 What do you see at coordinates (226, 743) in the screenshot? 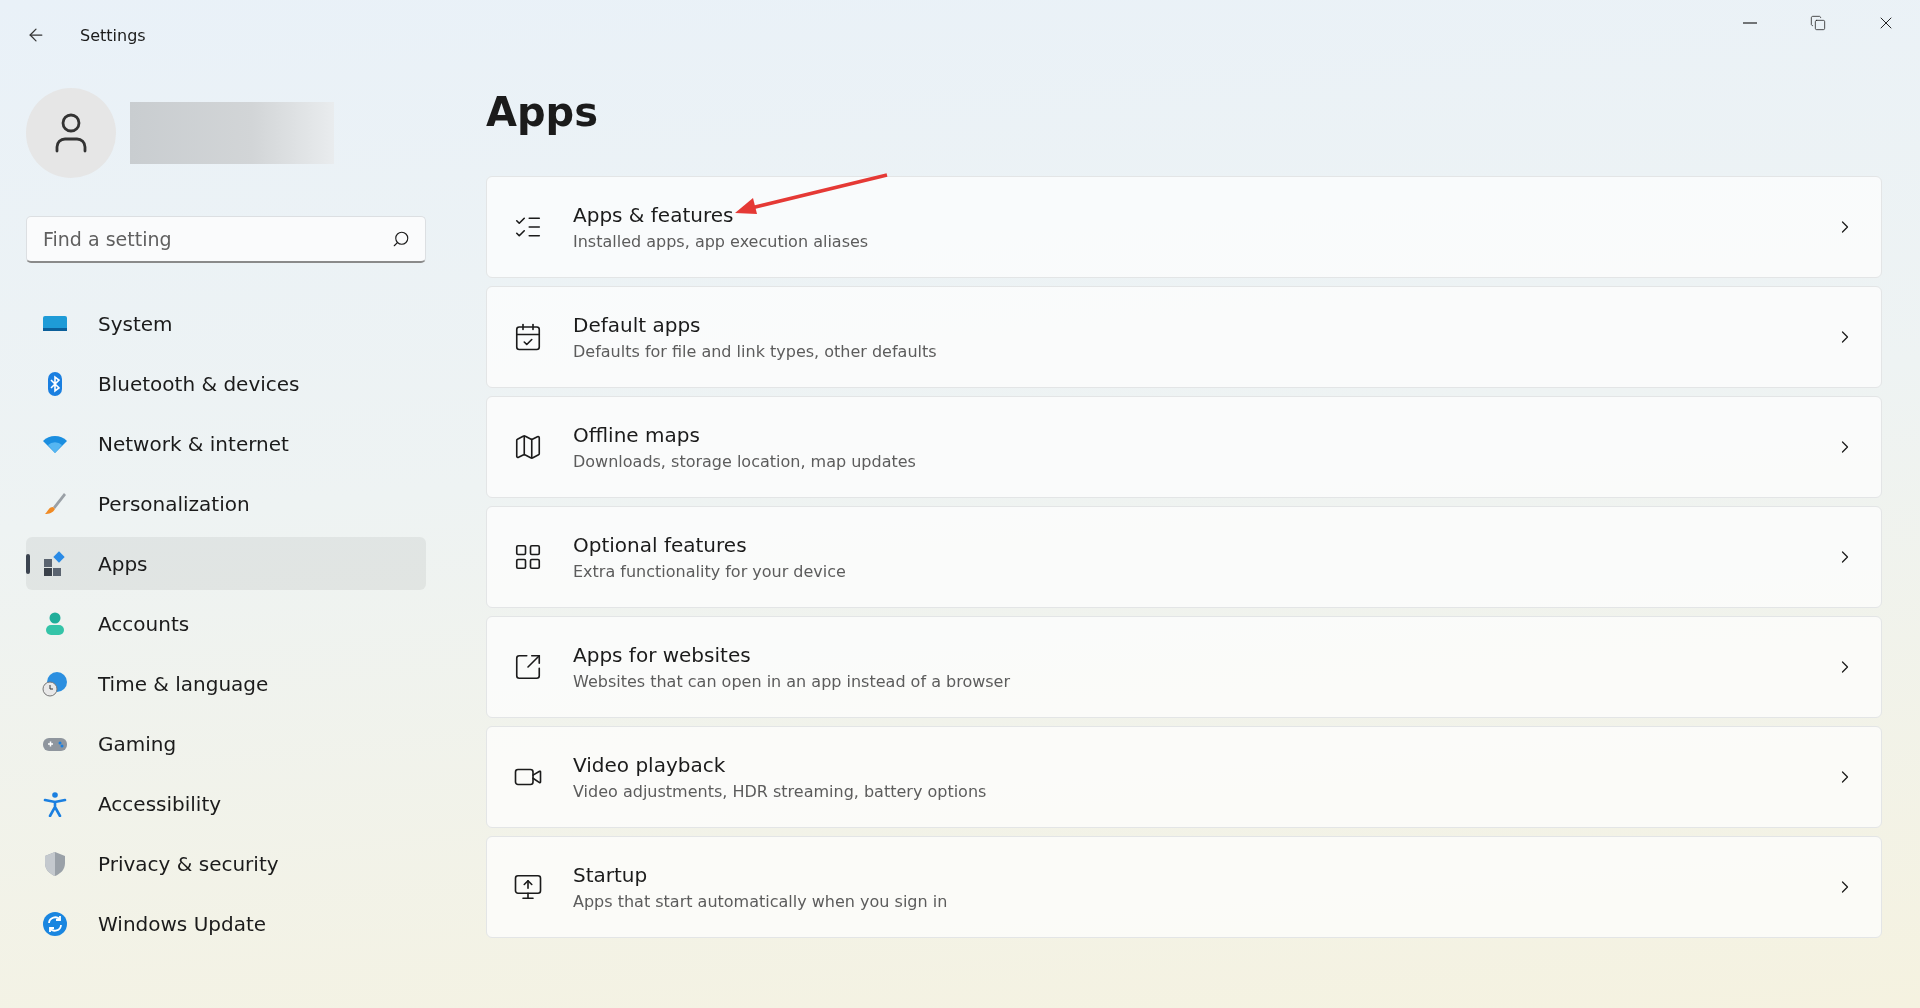
I see `nav-item: Gaming` at bounding box center [226, 743].